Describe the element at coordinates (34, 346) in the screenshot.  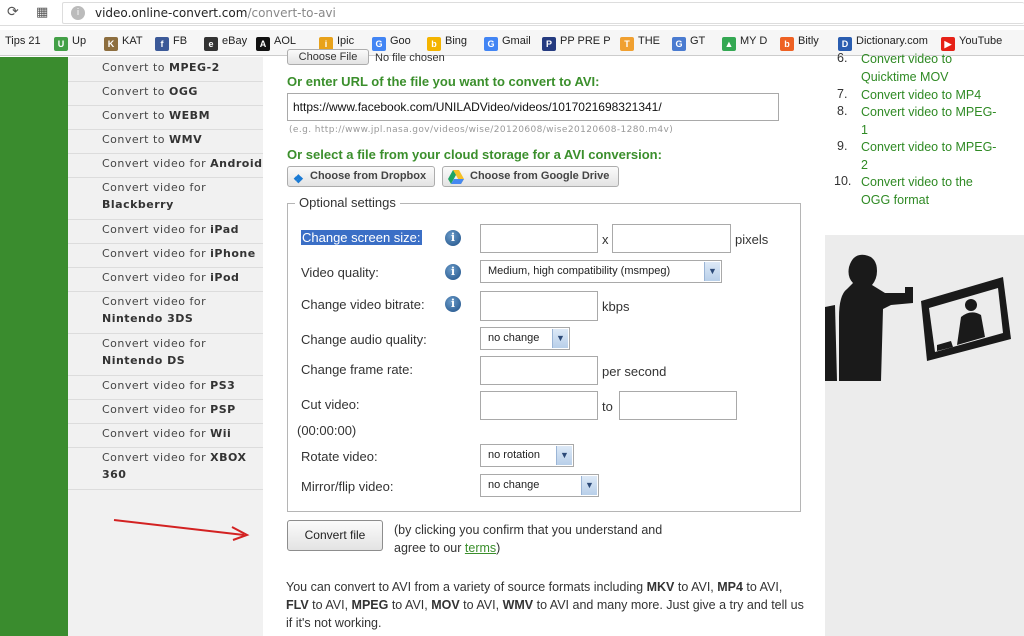
I see `page-left-band` at that location.